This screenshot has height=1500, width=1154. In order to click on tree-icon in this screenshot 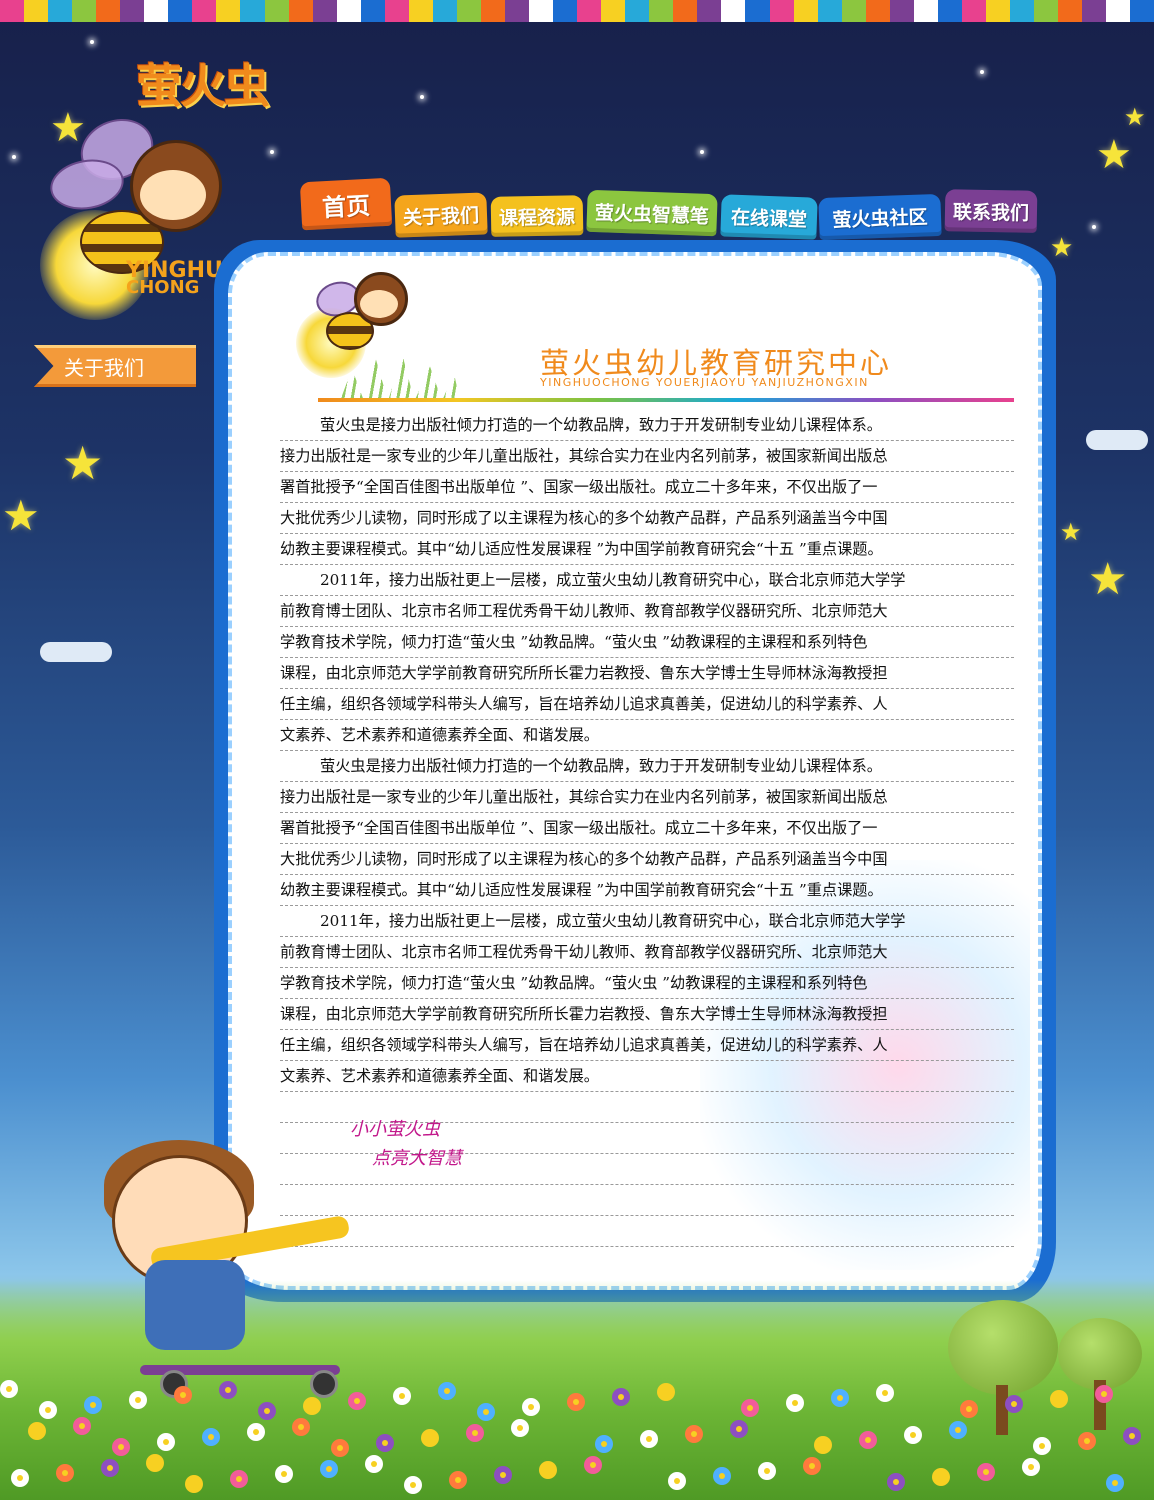, I will do `click(1003, 1347)`.